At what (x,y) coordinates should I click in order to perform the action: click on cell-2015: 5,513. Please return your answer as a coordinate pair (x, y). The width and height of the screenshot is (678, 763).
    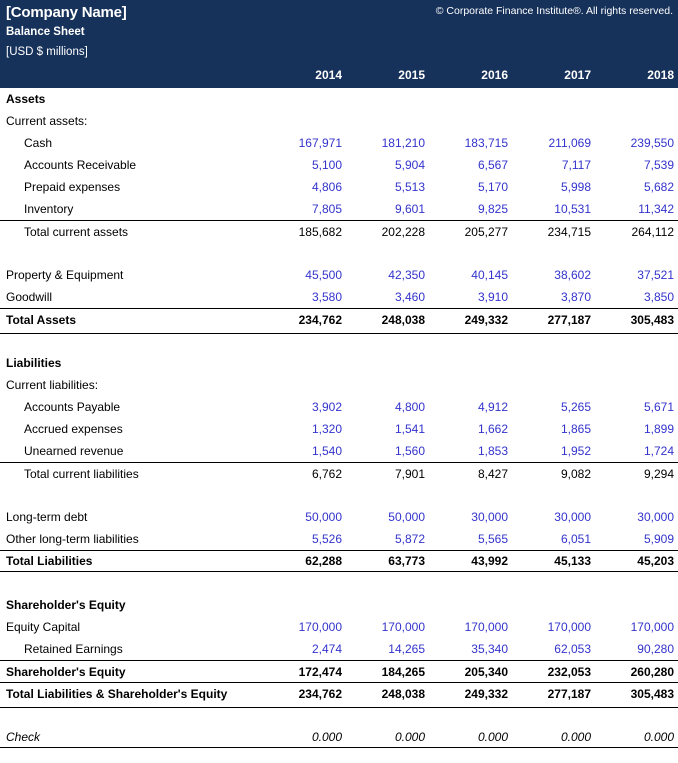
    Looking at the image, I should click on (387, 187).